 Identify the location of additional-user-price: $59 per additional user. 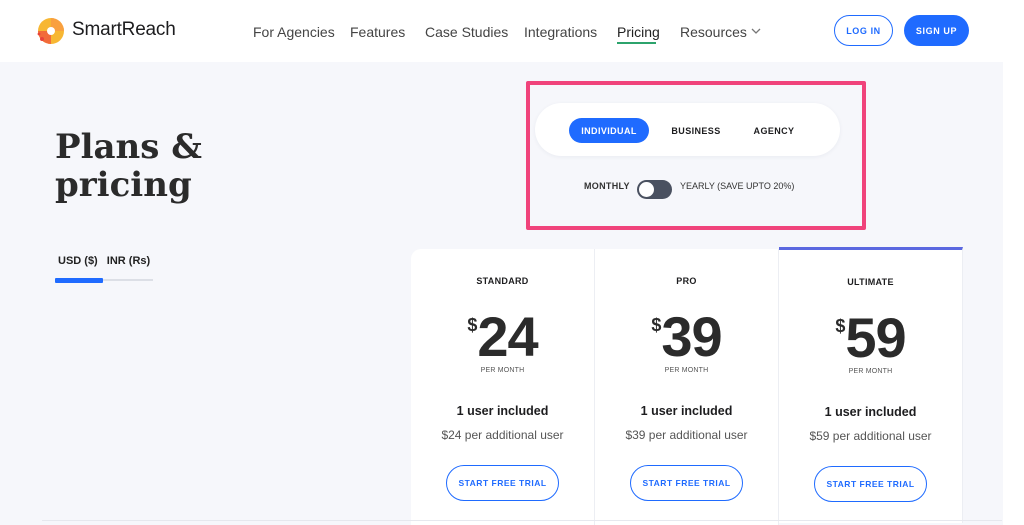
(870, 436).